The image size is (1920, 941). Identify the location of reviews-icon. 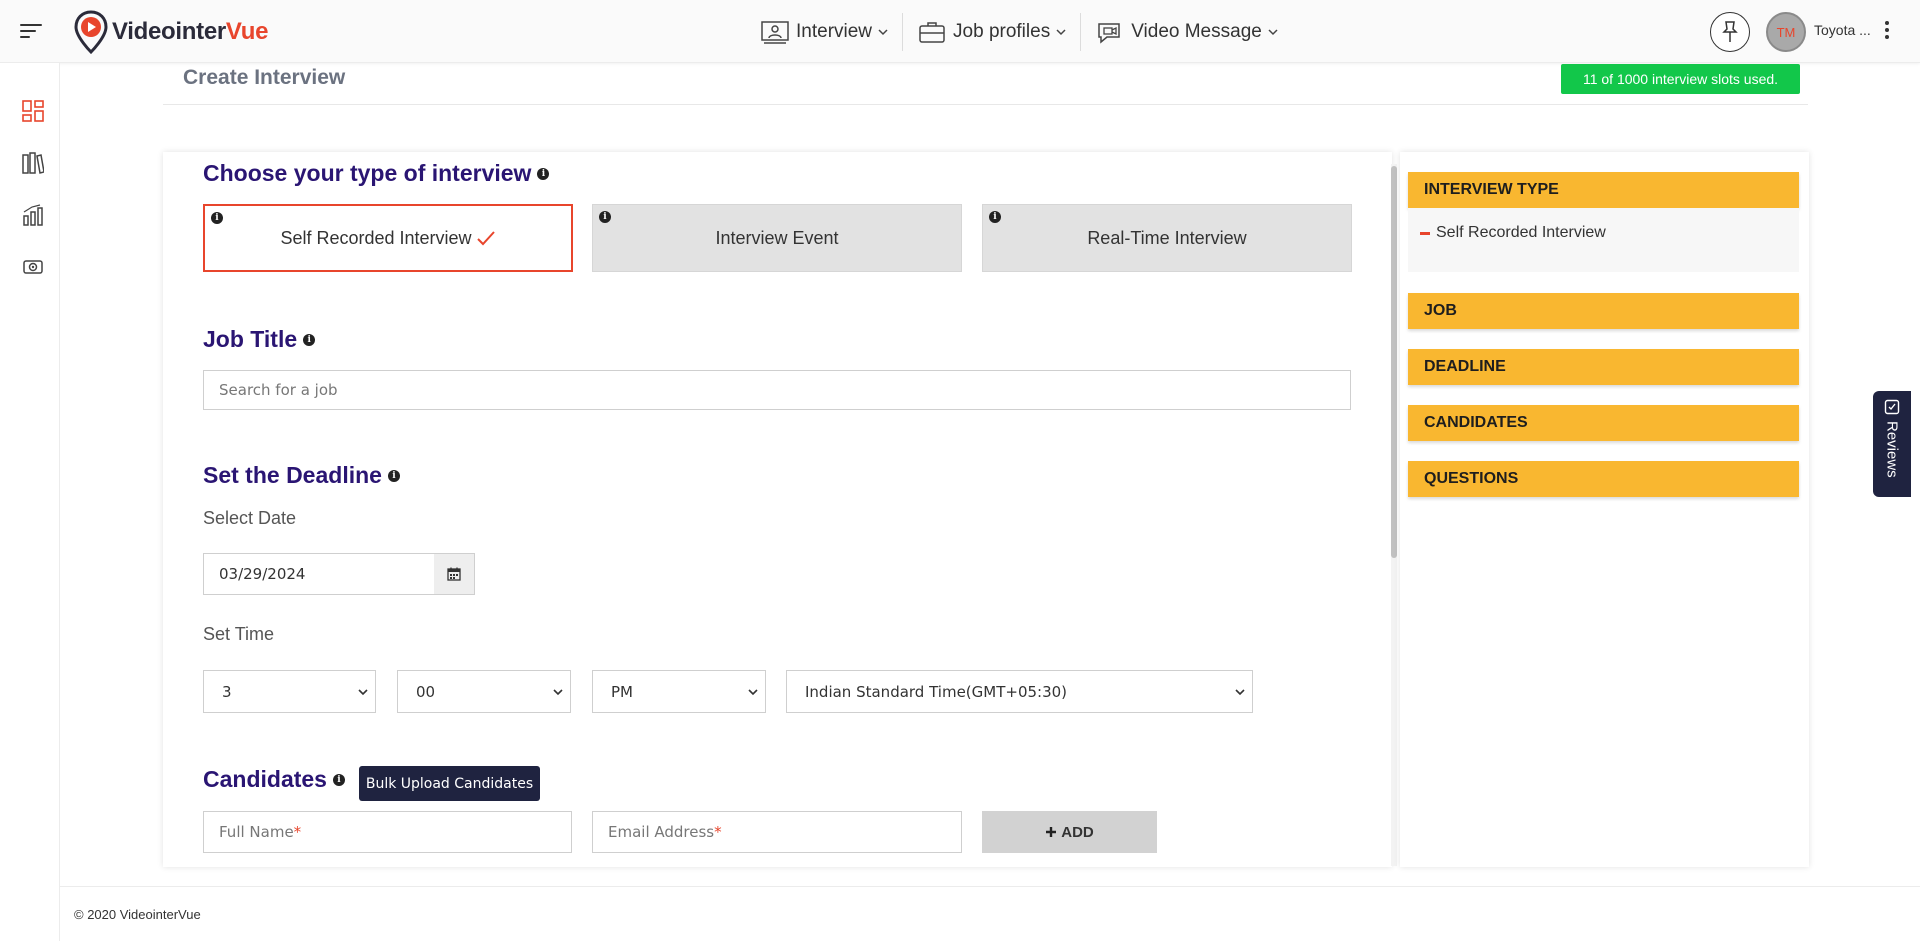
(1892, 407).